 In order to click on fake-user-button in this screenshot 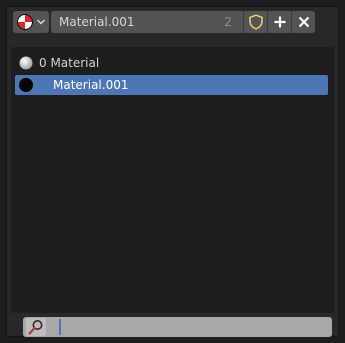, I will do `click(255, 22)`.